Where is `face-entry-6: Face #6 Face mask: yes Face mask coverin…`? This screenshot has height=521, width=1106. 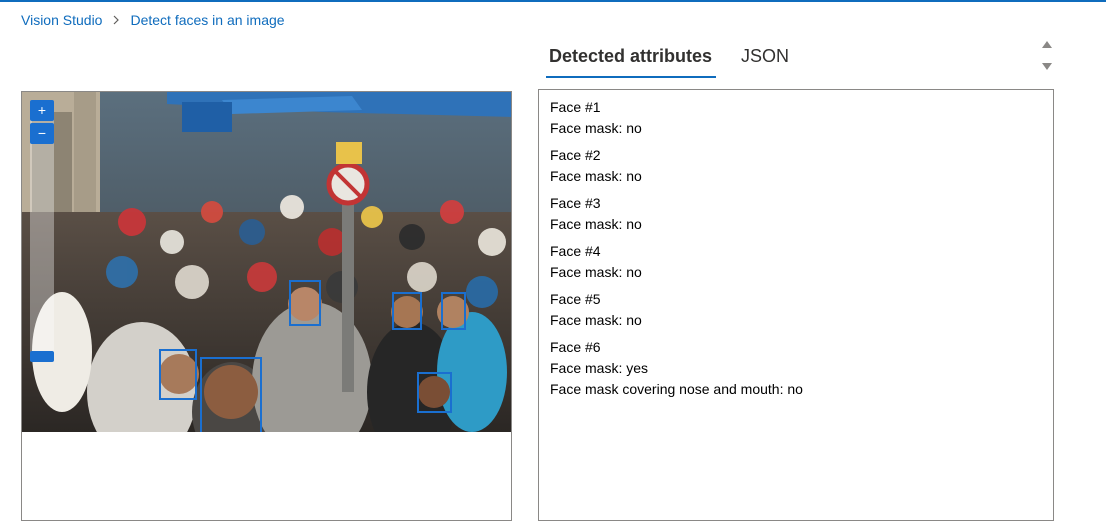 face-entry-6: Face #6 Face mask: yes Face mask coverin… is located at coordinates (796, 368).